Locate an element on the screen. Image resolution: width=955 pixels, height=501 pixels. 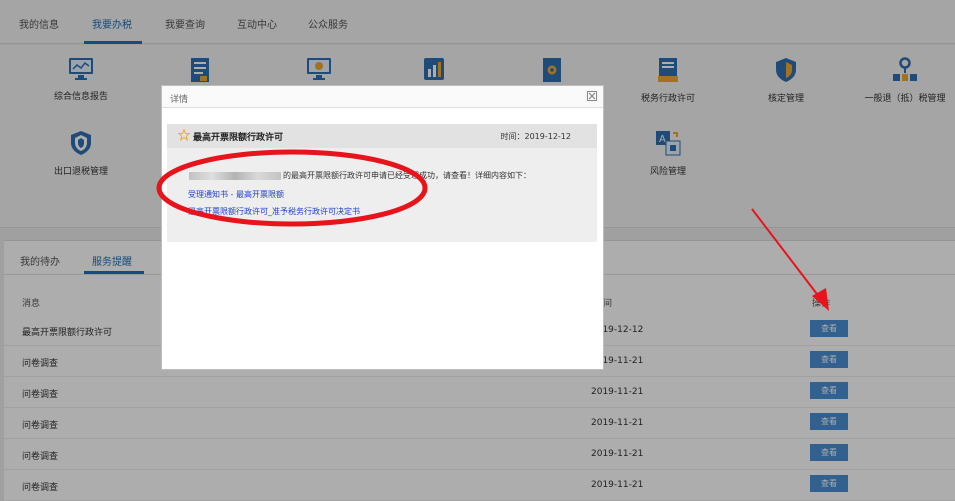
annotation-ellipse is located at coordinates (292, 188).